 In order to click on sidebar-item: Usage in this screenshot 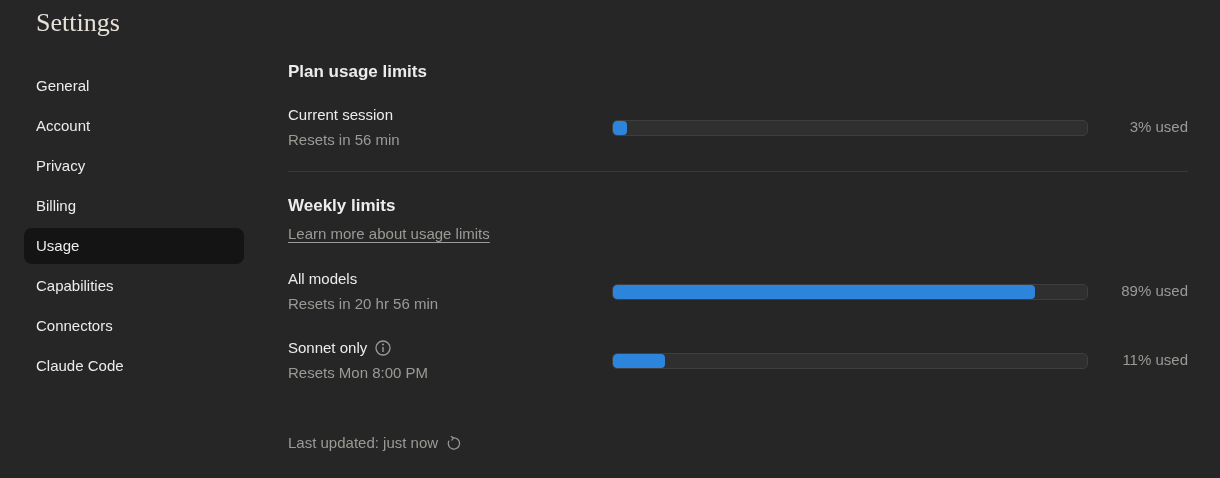, I will do `click(134, 246)`.